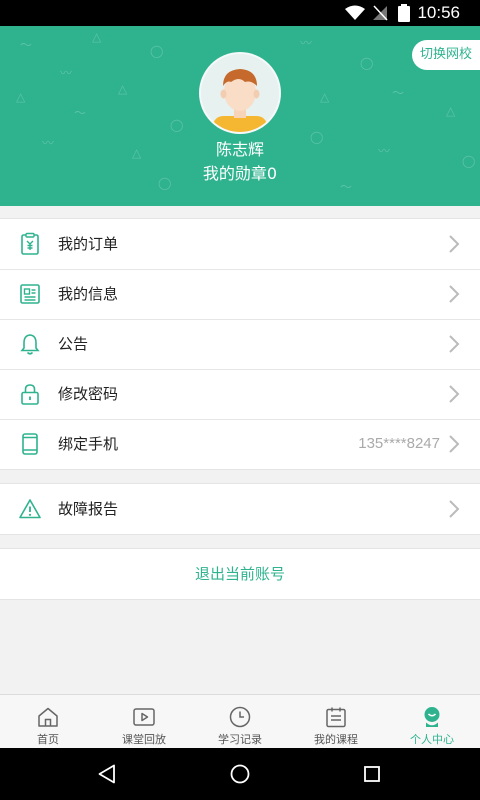 This screenshot has width=480, height=800. Describe the element at coordinates (336, 717) in the screenshot. I see `calendar-icon` at that location.